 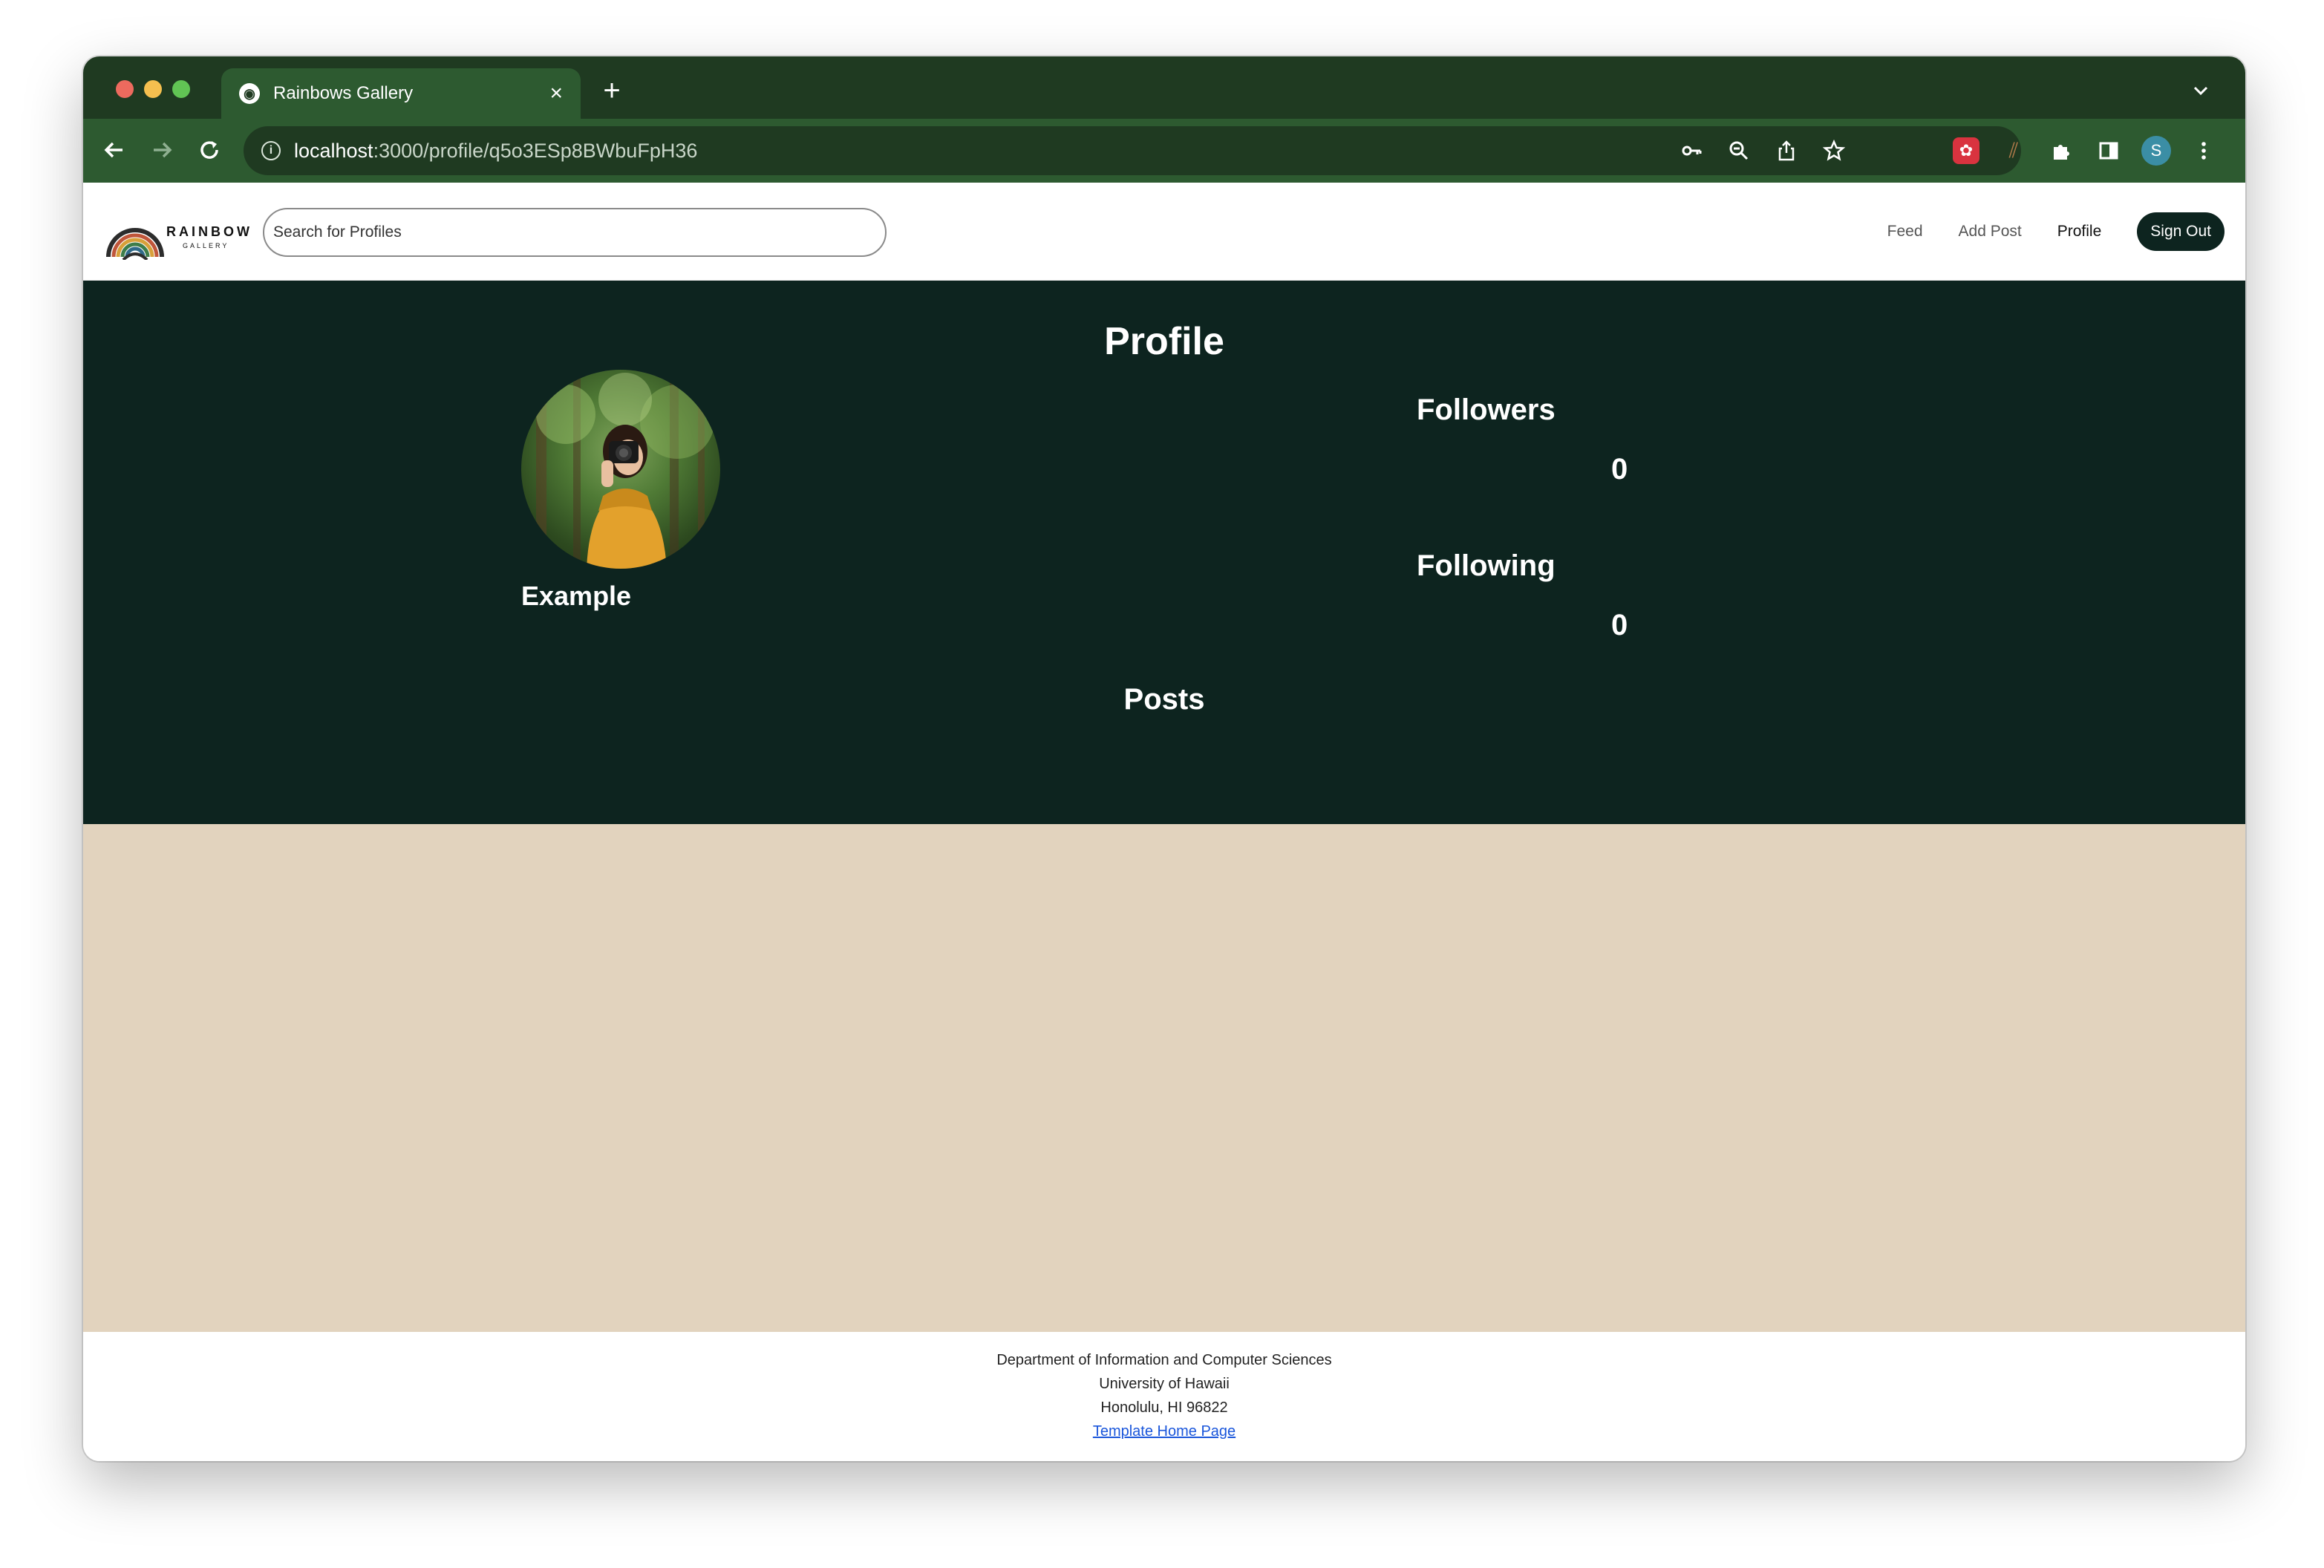 What do you see at coordinates (249, 93) in the screenshot?
I see `camera-icon: ◉` at bounding box center [249, 93].